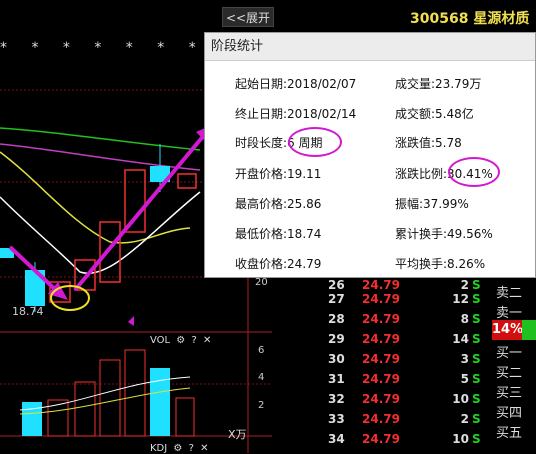 The height and width of the screenshot is (454, 536). I want to click on stat-start-date: 起始日期:2018/02/07, so click(296, 84).